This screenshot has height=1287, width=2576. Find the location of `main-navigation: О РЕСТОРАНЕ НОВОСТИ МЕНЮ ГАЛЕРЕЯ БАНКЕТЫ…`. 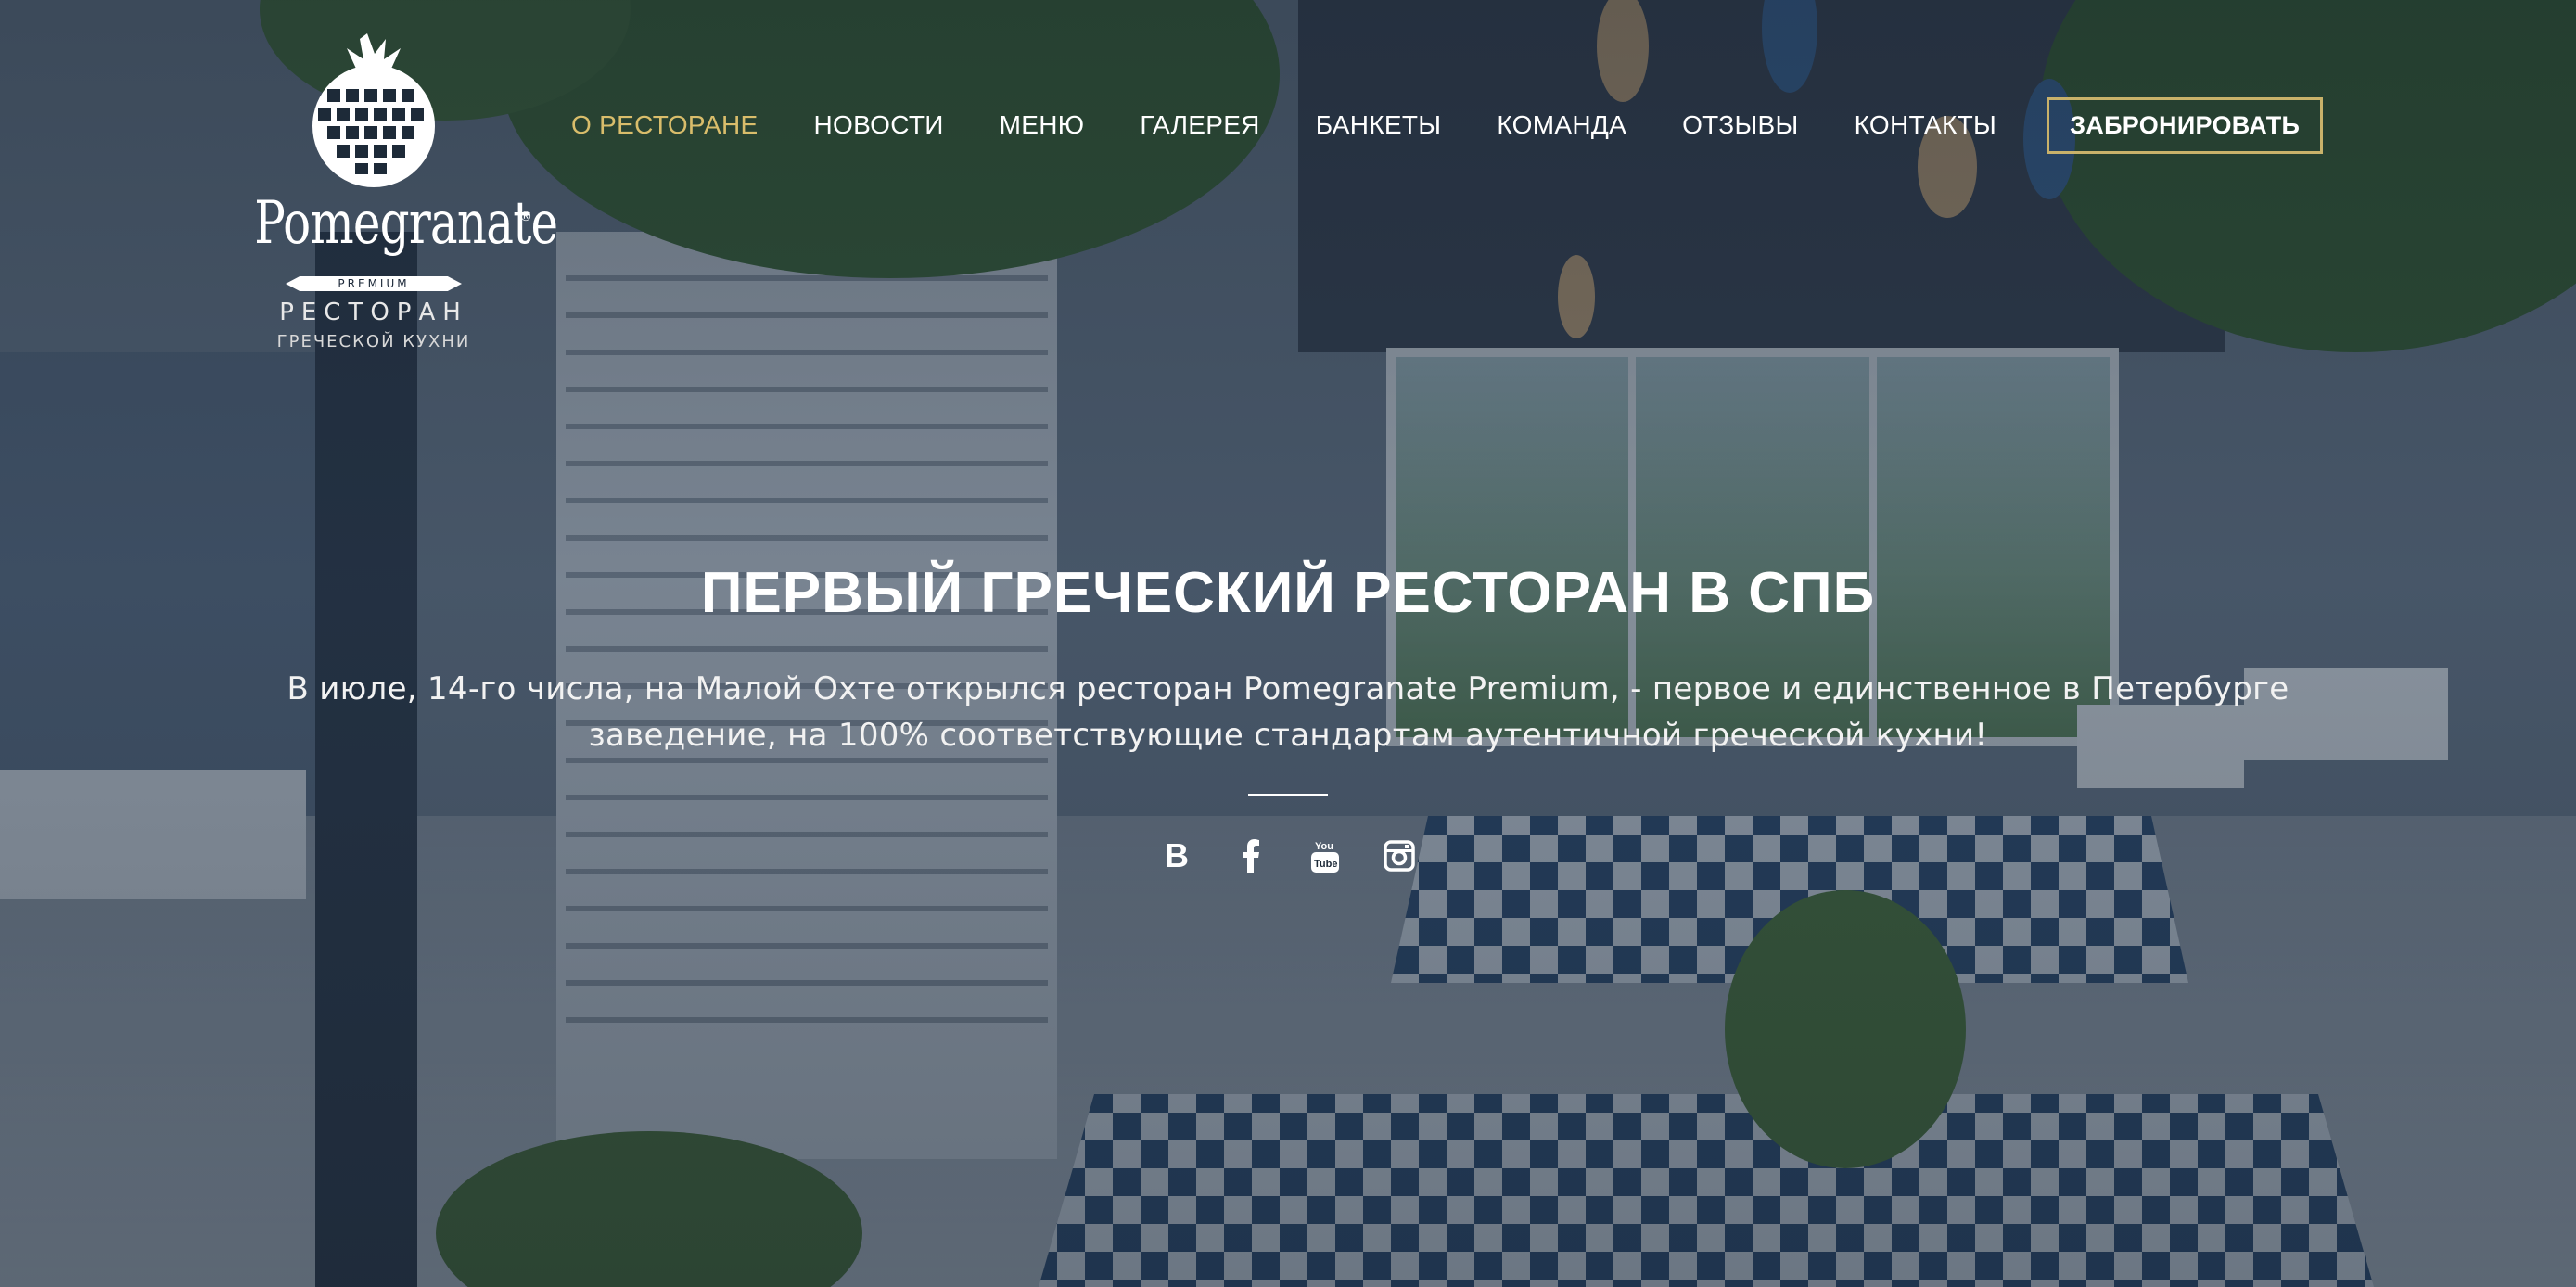

main-navigation: О РЕСТОРАНЕ НОВОСТИ МЕНЮ ГАЛЕРЕЯ БАНКЕТЫ… is located at coordinates (1447, 125).